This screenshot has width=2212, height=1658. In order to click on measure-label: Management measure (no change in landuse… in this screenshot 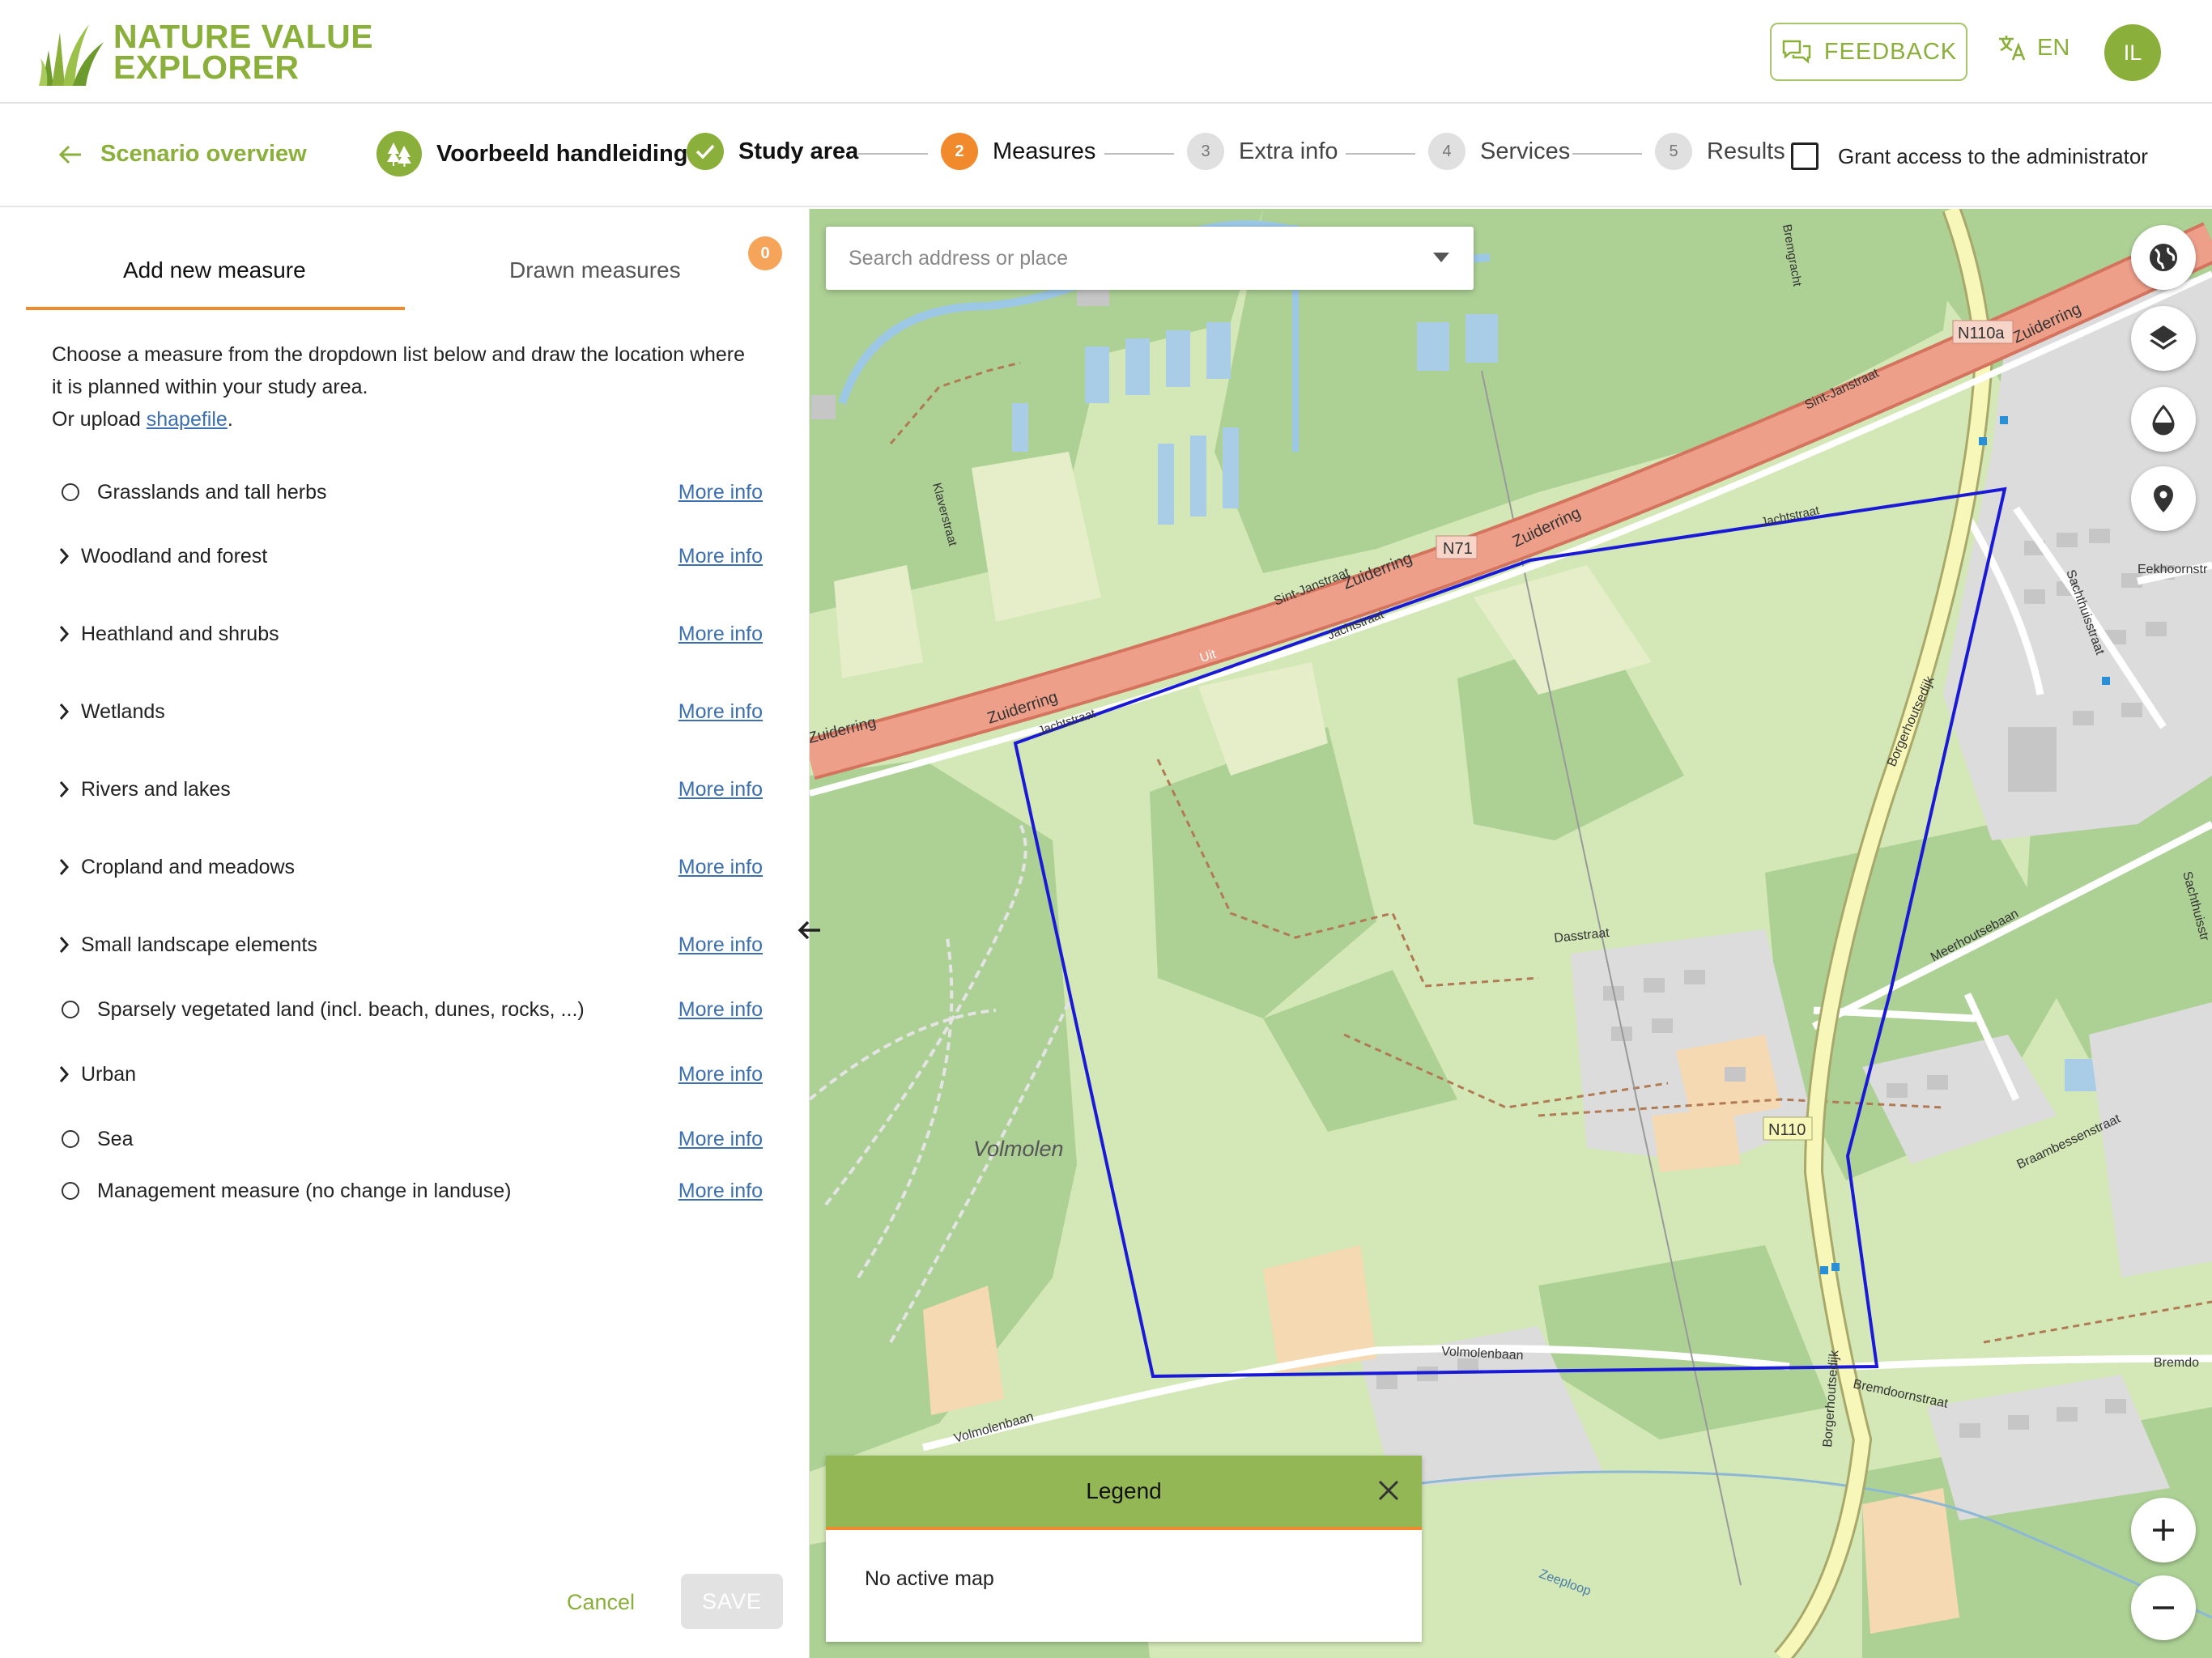, I will do `click(305, 1190)`.